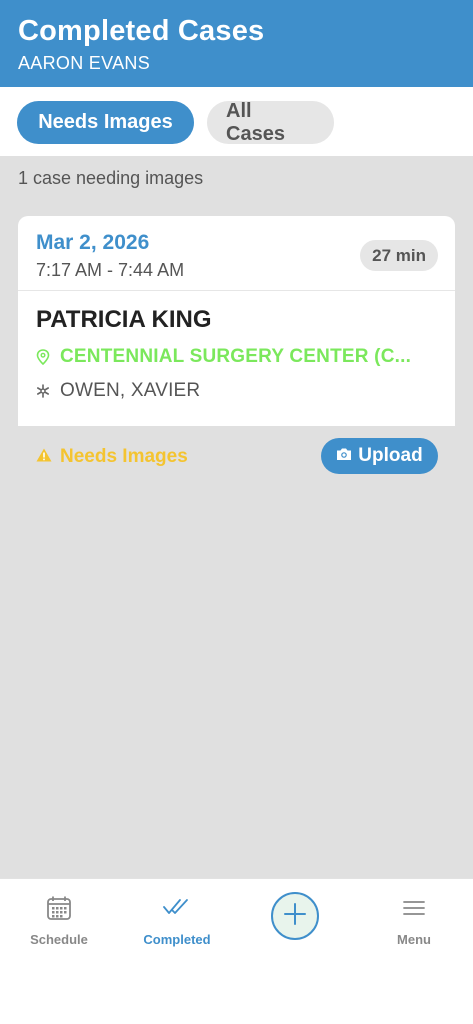 The width and height of the screenshot is (473, 1024). I want to click on doctor-name: OWEN, XAVIER, so click(130, 390).